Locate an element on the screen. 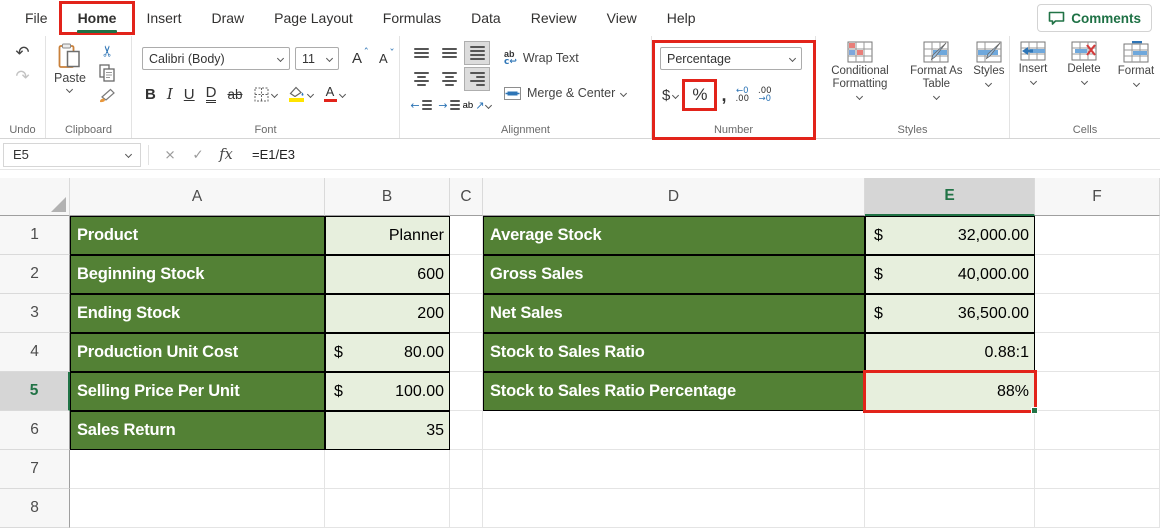 Image resolution: width=1160 pixels, height=528 pixels. middle-align-button is located at coordinates (449, 53).